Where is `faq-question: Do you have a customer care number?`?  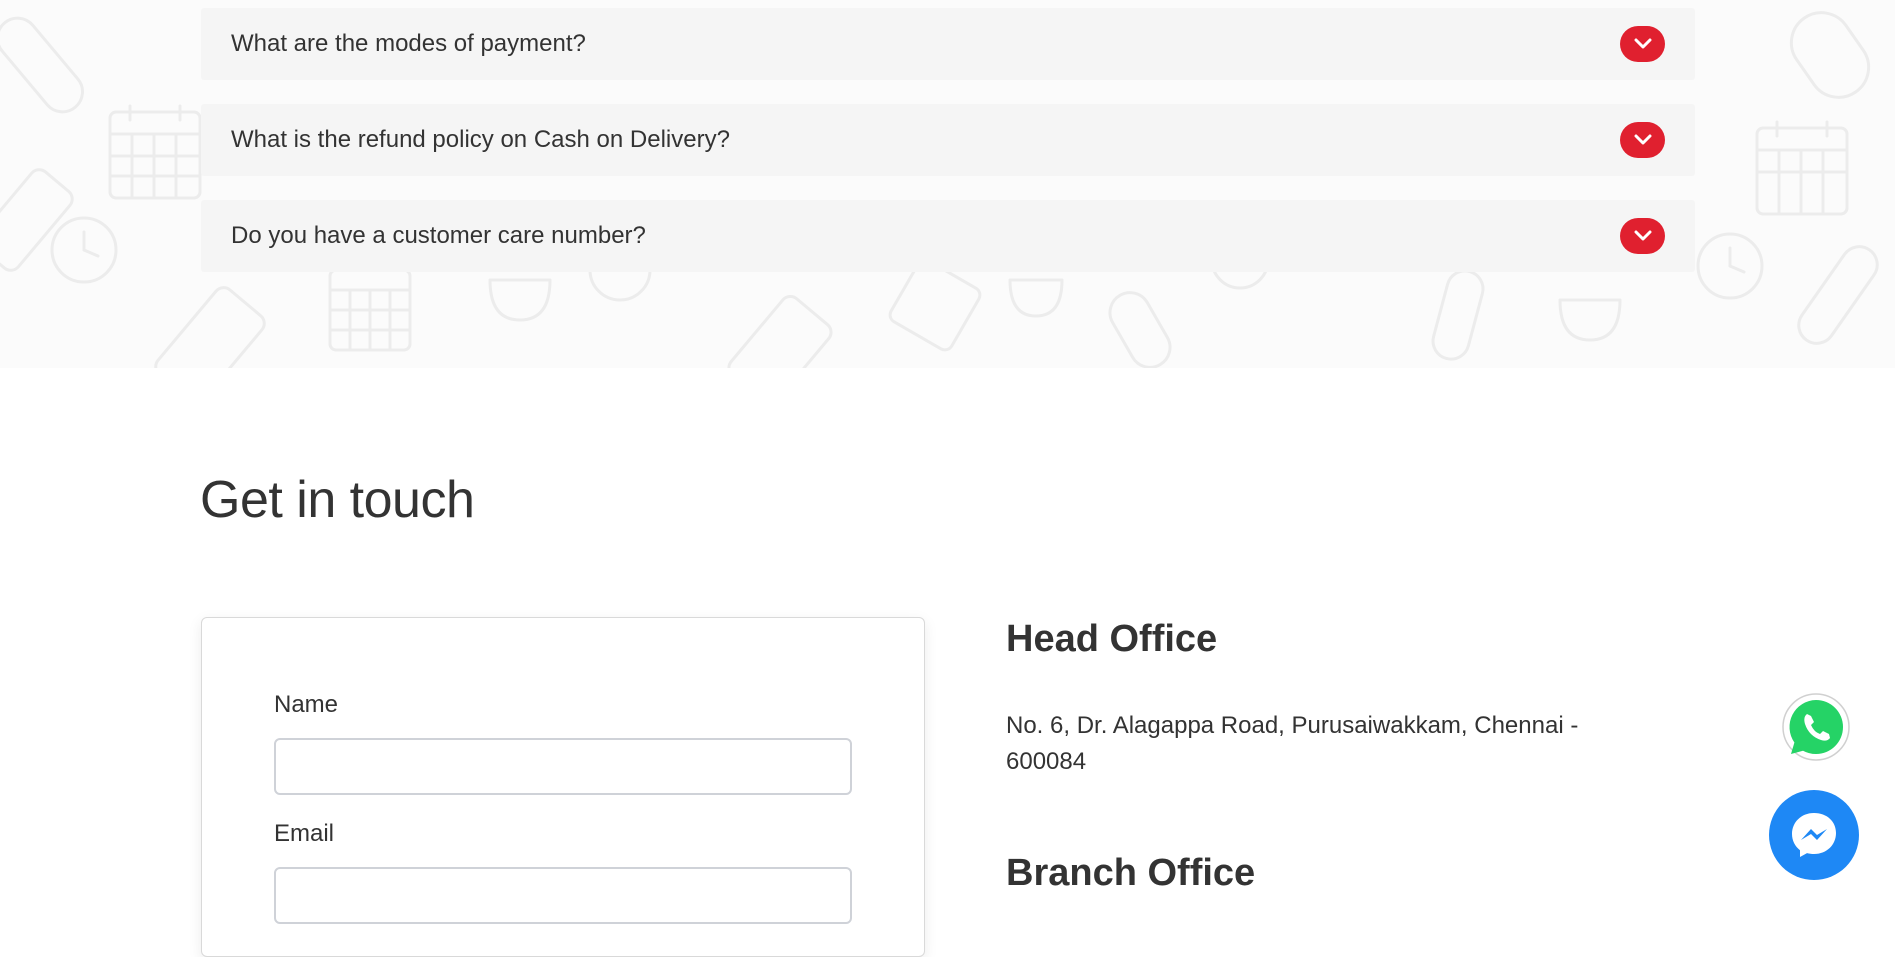 faq-question: Do you have a customer care number? is located at coordinates (438, 235).